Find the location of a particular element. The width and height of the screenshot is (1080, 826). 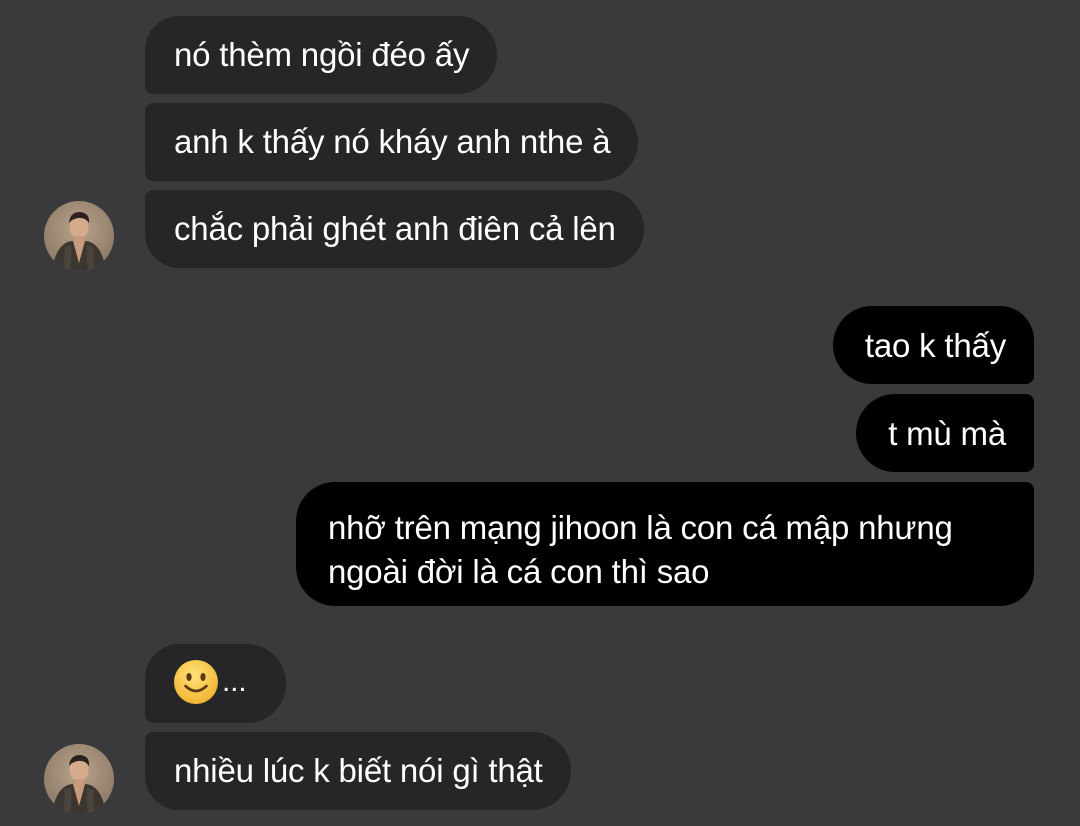

message-text: nó thèm ngồi đéo ấy is located at coordinates (322, 54).